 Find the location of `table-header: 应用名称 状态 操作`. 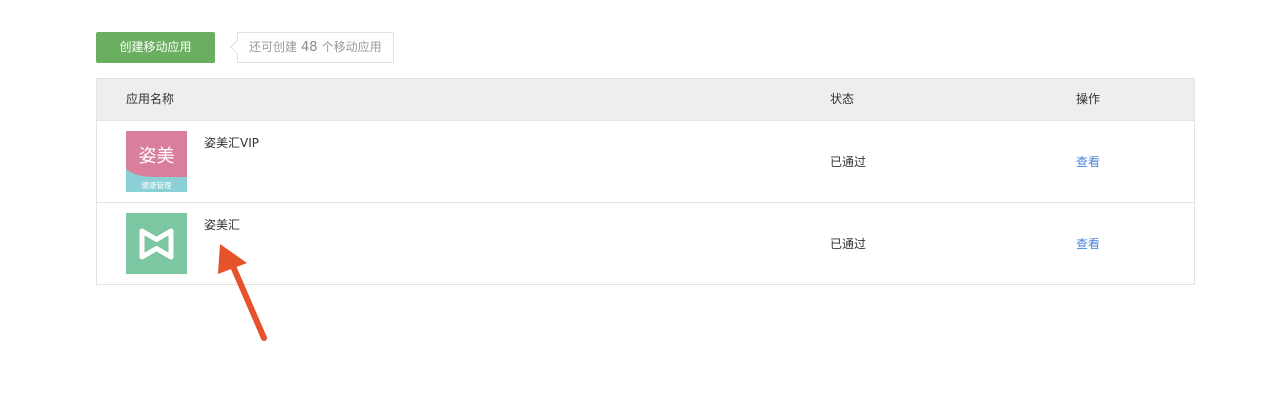

table-header: 应用名称 状态 操作 is located at coordinates (645, 99).